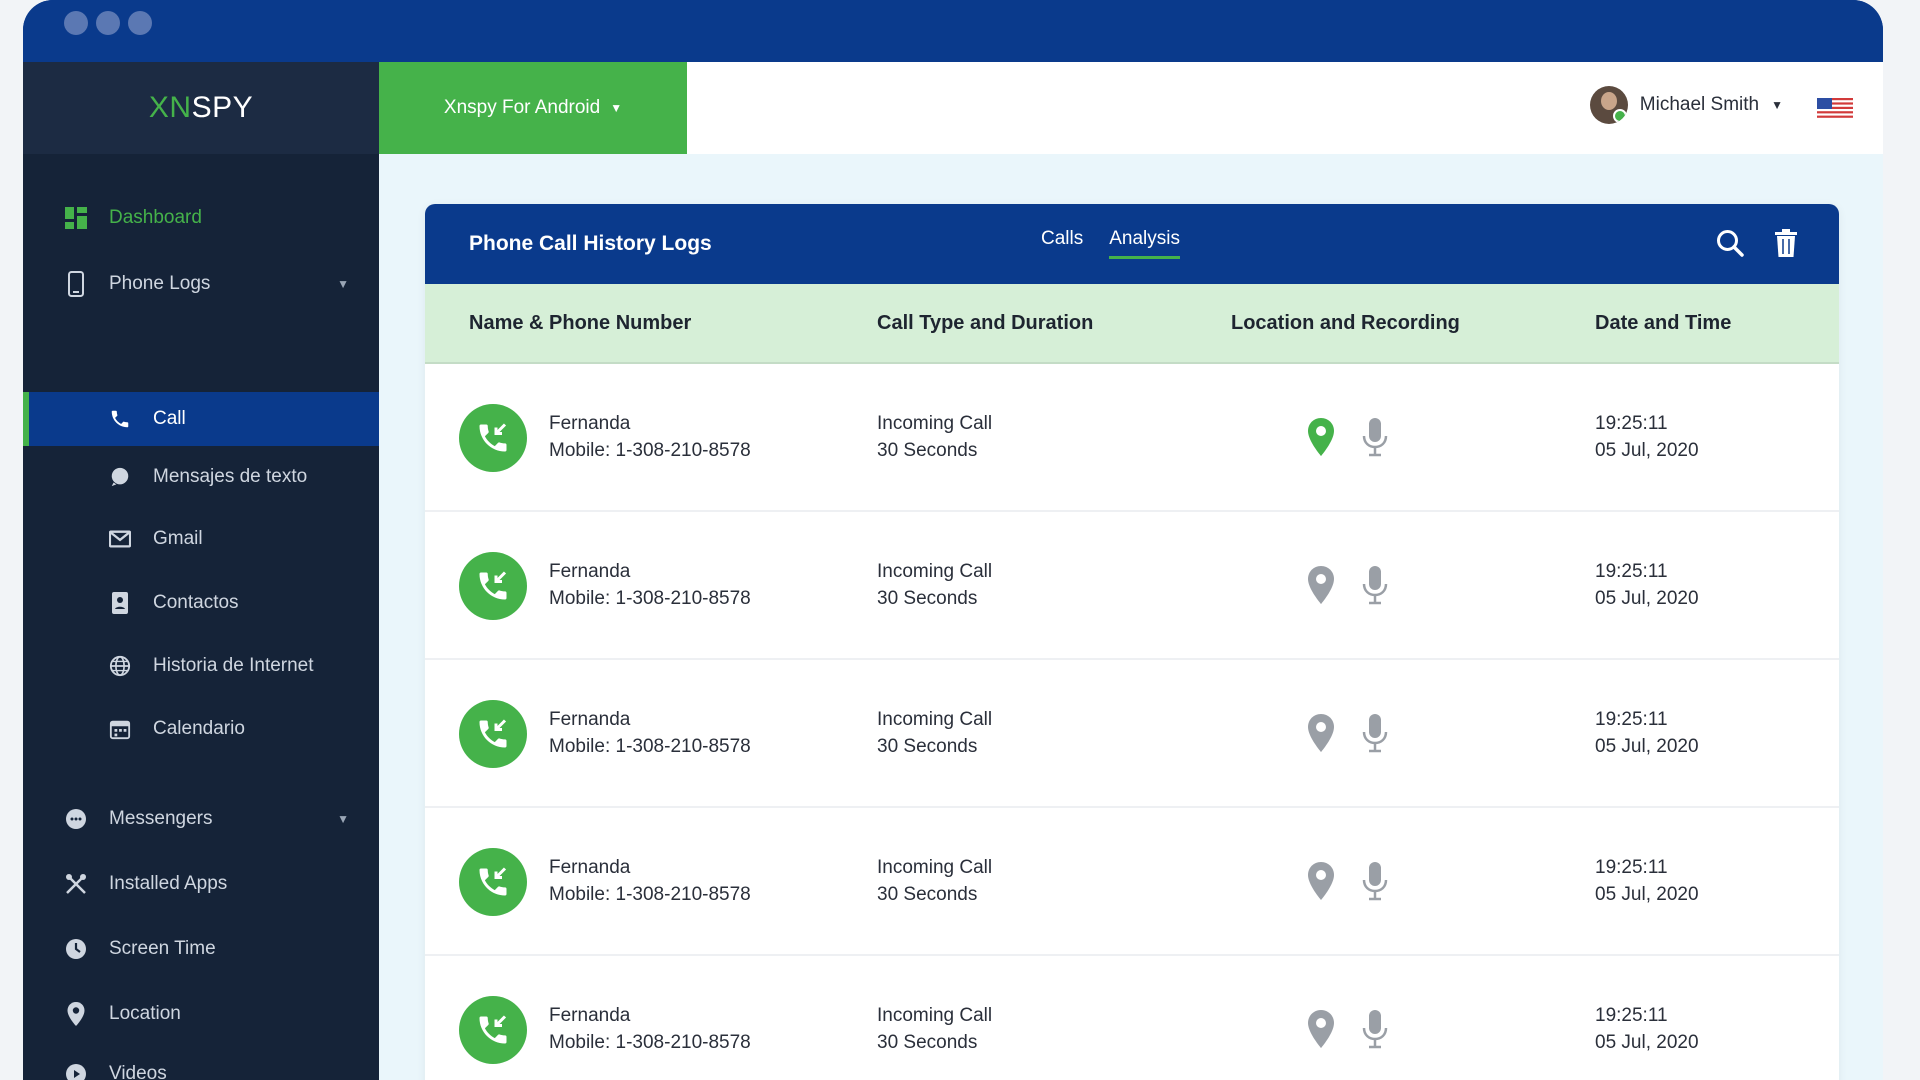 The height and width of the screenshot is (1080, 1920). Describe the element at coordinates (201, 949) in the screenshot. I see `sidebar-item-screen-time: Screen Time` at that location.